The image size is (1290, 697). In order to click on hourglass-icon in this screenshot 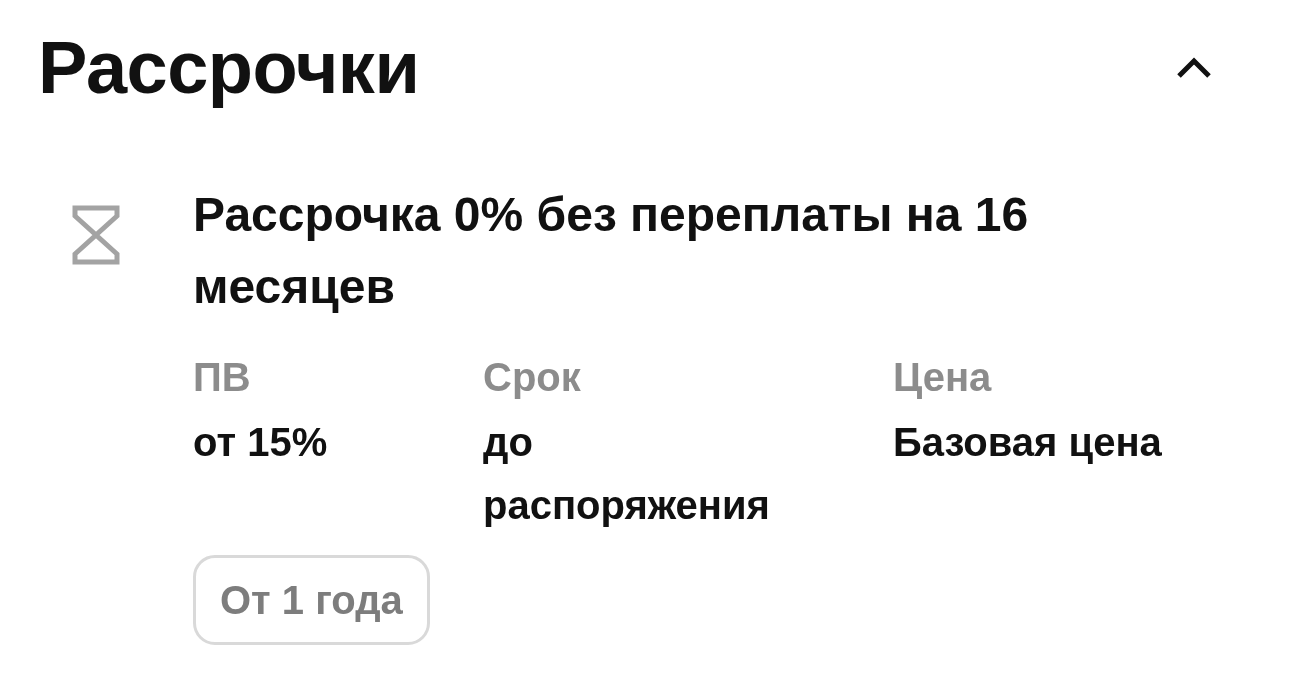, I will do `click(96, 235)`.